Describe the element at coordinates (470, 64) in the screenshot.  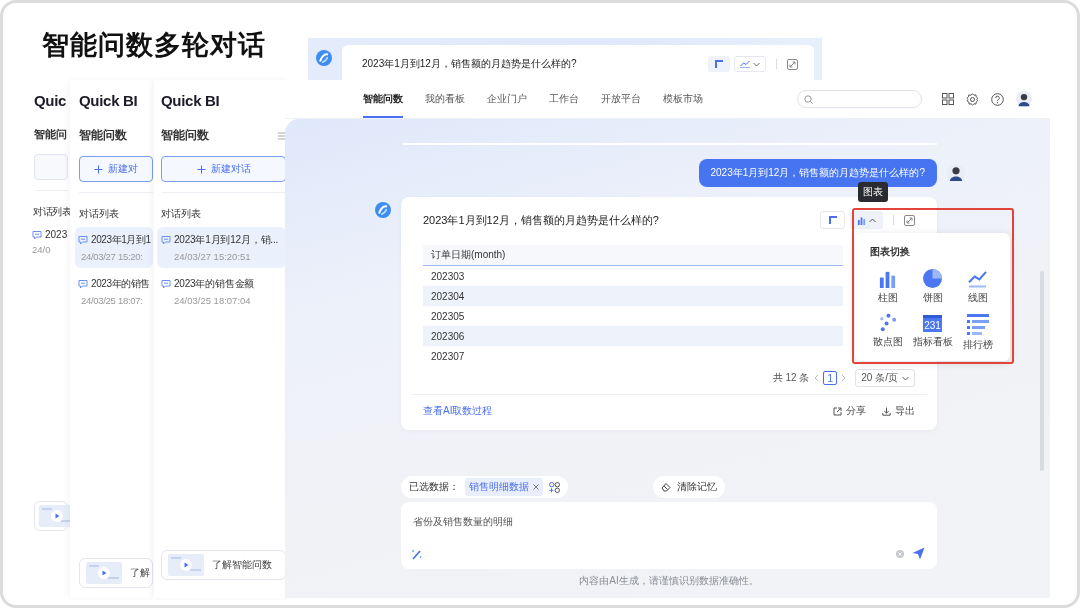
I see `question-text: 2023年1月到12月，销售额的月趋势是什么样的?` at that location.